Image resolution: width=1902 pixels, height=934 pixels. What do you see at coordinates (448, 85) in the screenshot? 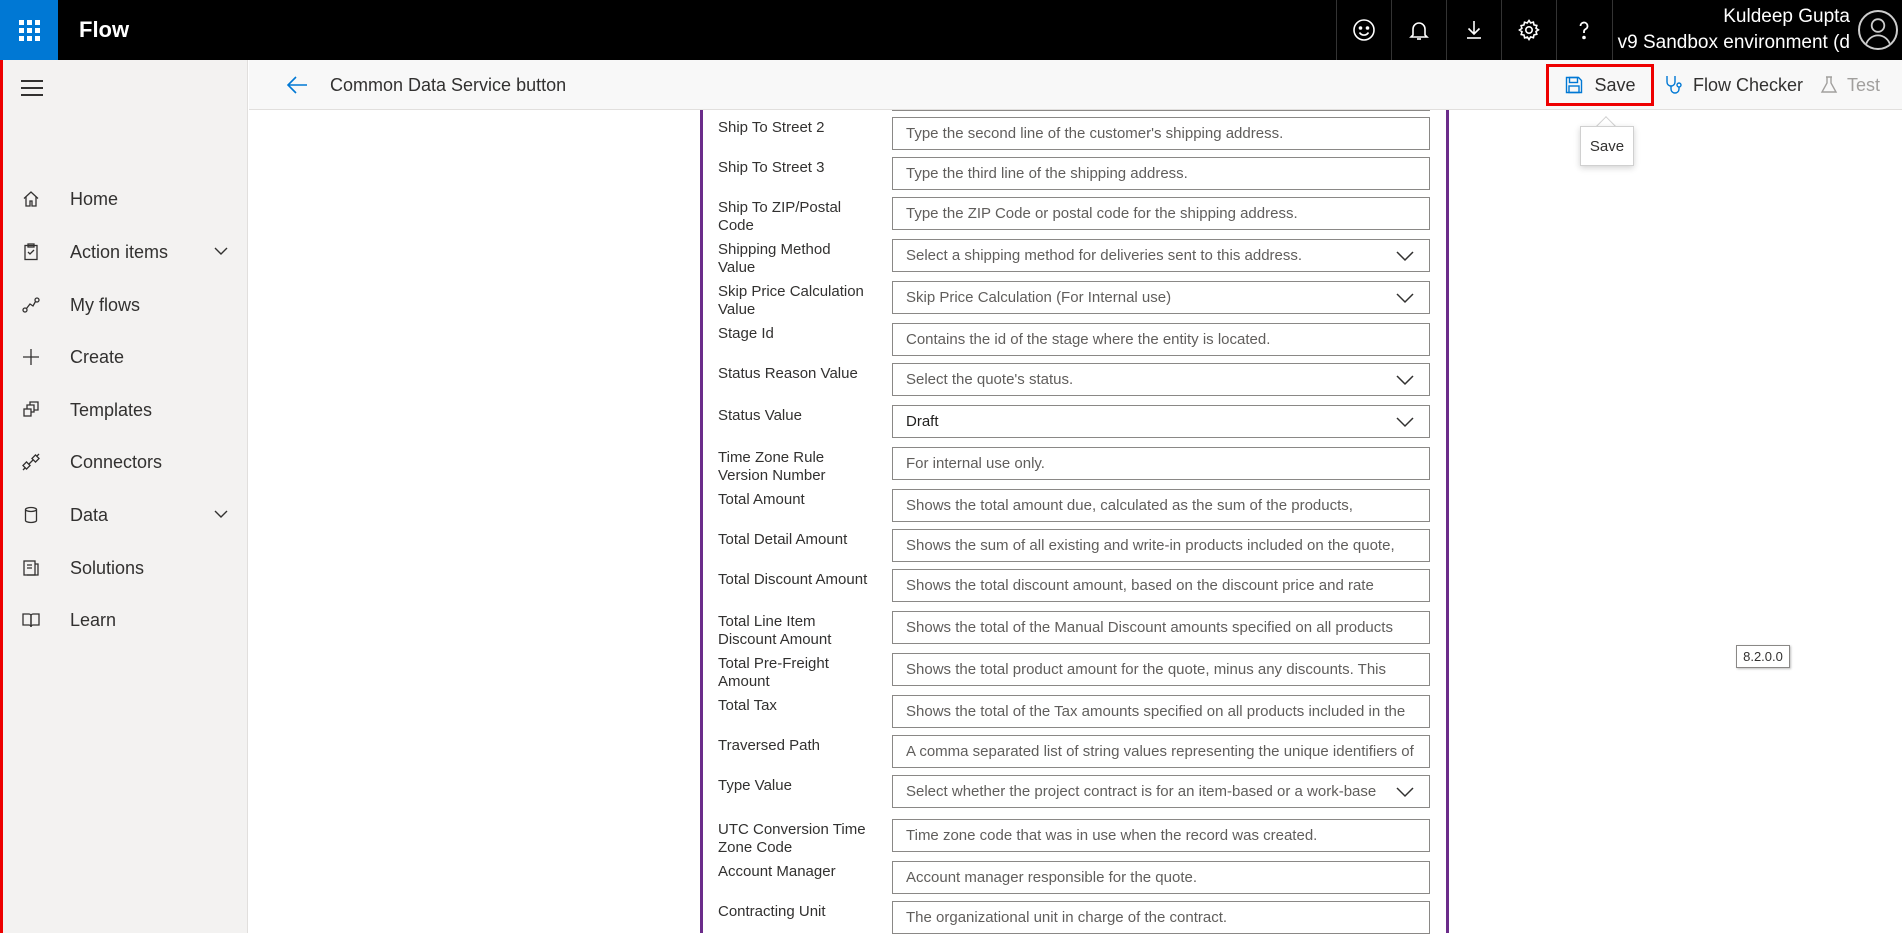
I see `flow-title: Common Data Service button` at bounding box center [448, 85].